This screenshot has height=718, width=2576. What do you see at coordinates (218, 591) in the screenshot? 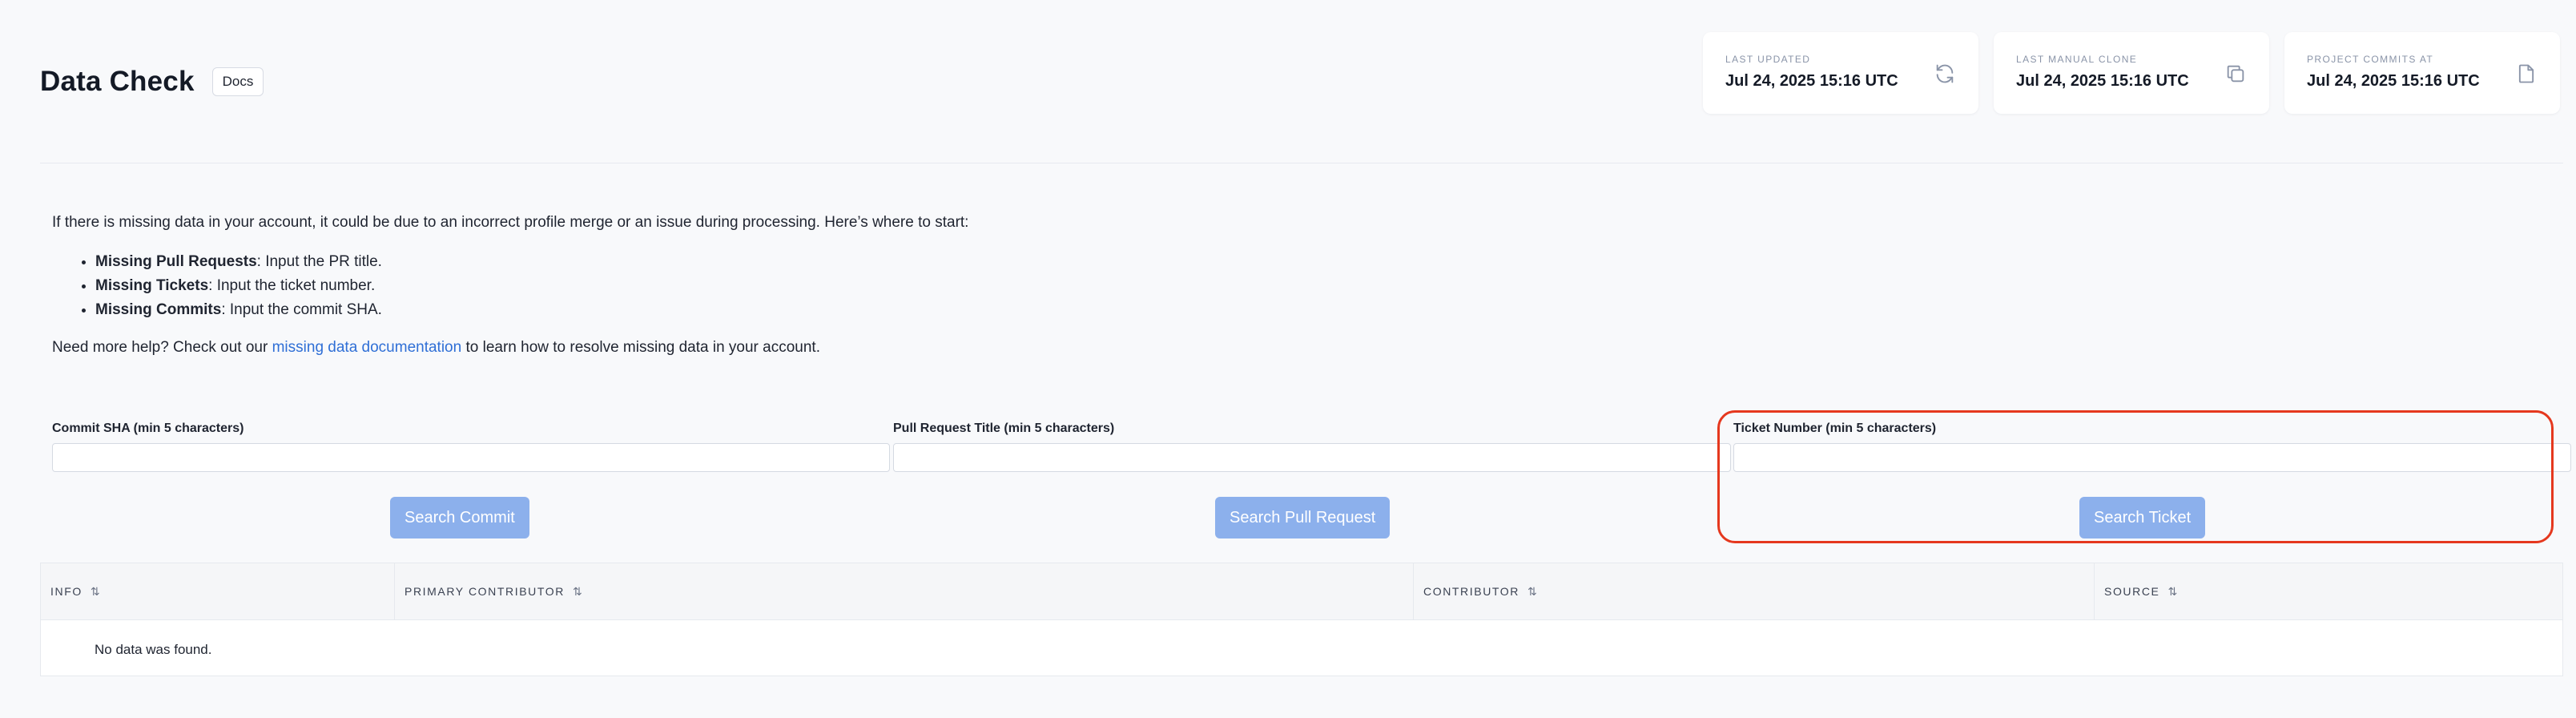
I see `column-header-info: INFO ⇅` at bounding box center [218, 591].